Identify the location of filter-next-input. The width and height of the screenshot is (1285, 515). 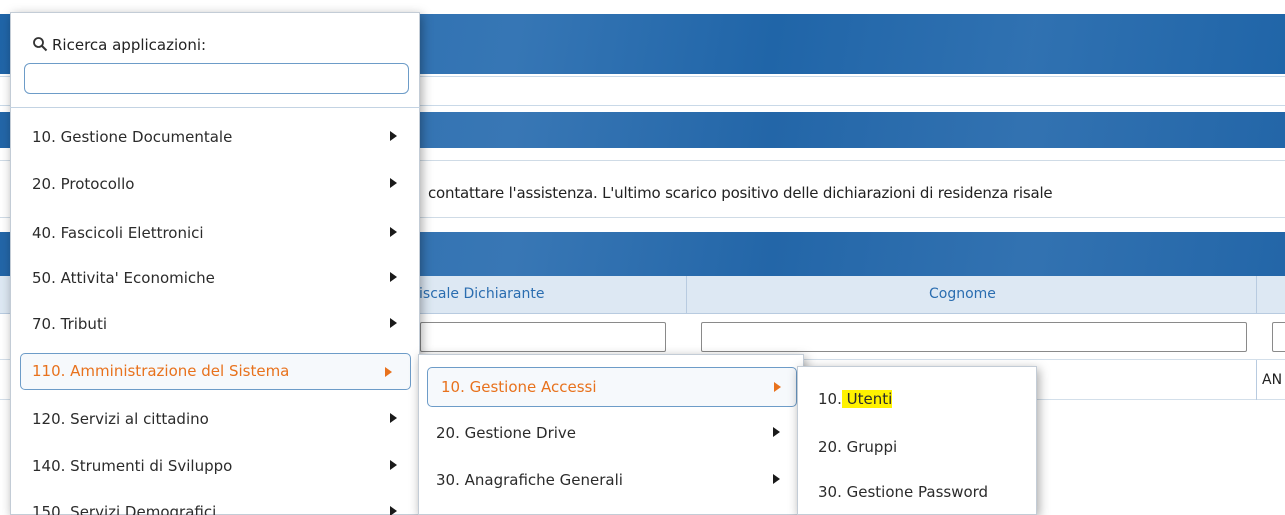
(1278, 337).